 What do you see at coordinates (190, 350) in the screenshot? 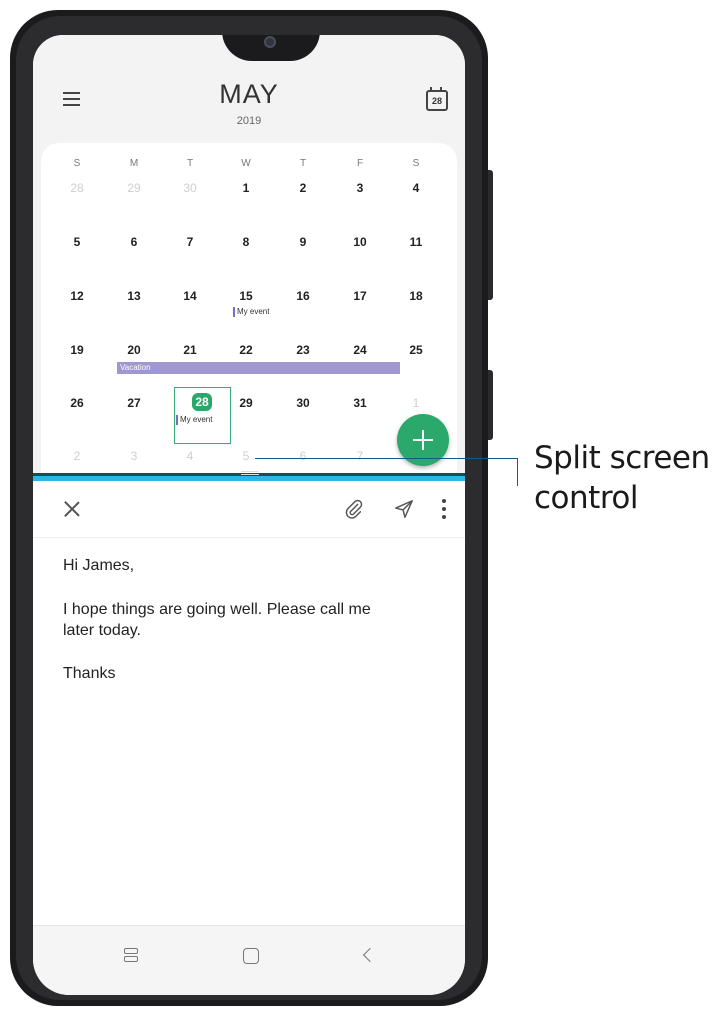
I see `calendar-day: 21` at bounding box center [190, 350].